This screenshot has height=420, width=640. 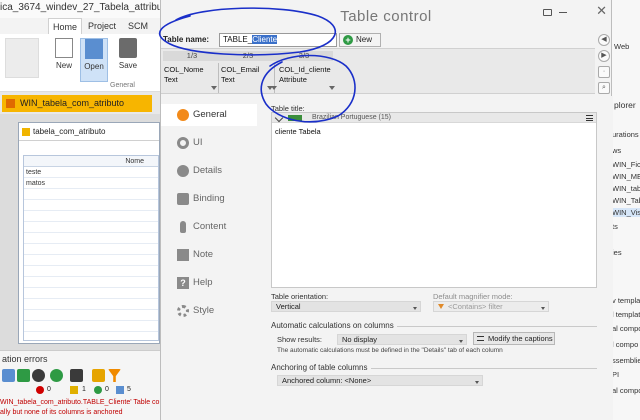 What do you see at coordinates (138, 26) in the screenshot?
I see `tab-scm: SCM` at bounding box center [138, 26].